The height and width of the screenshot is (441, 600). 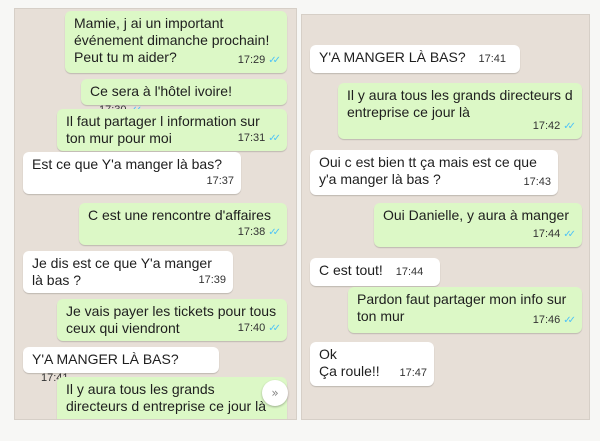 What do you see at coordinates (124, 271) in the screenshot?
I see `message-text: Je dis est ce que Y'a manger là bas ?` at bounding box center [124, 271].